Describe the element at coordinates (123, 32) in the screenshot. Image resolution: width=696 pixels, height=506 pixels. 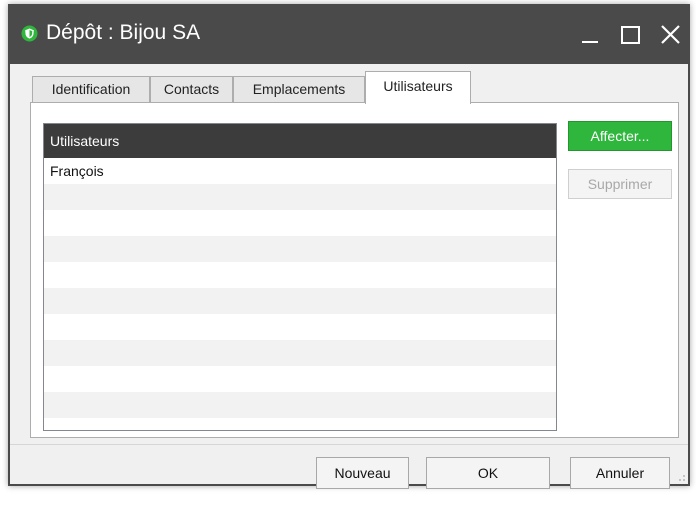
I see `window-title: Dépôt : Bijou SA` at that location.